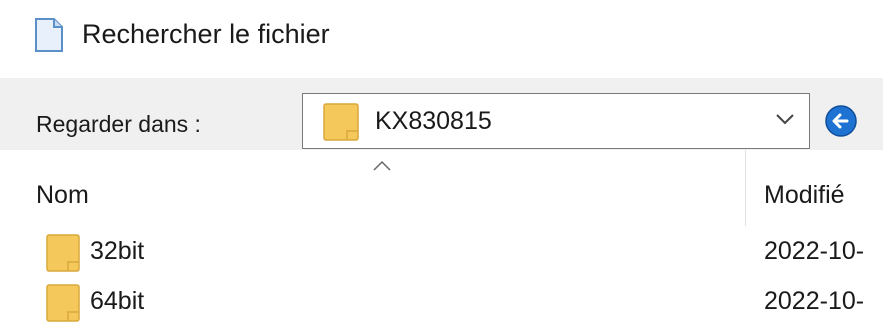 This screenshot has height=327, width=883. Describe the element at coordinates (117, 251) in the screenshot. I see `file-name: 32bit` at that location.